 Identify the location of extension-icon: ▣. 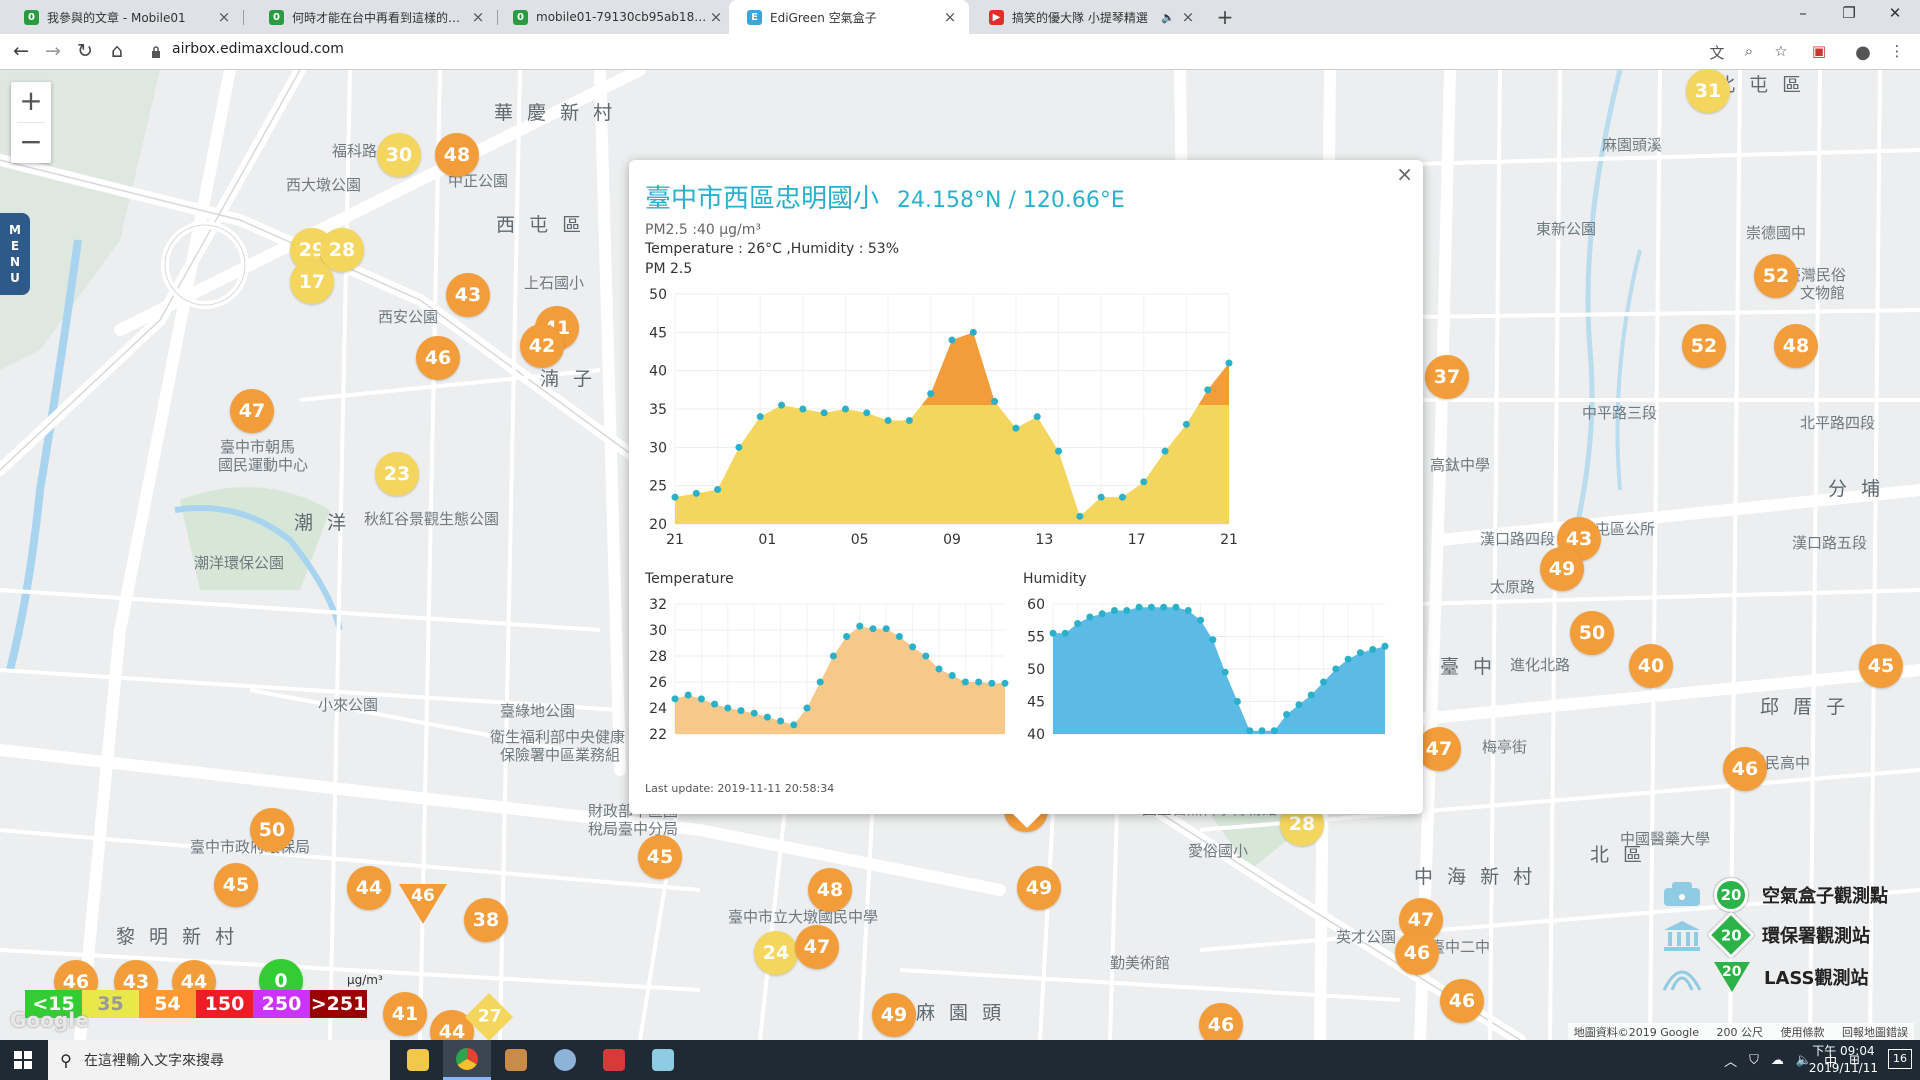
(1819, 51).